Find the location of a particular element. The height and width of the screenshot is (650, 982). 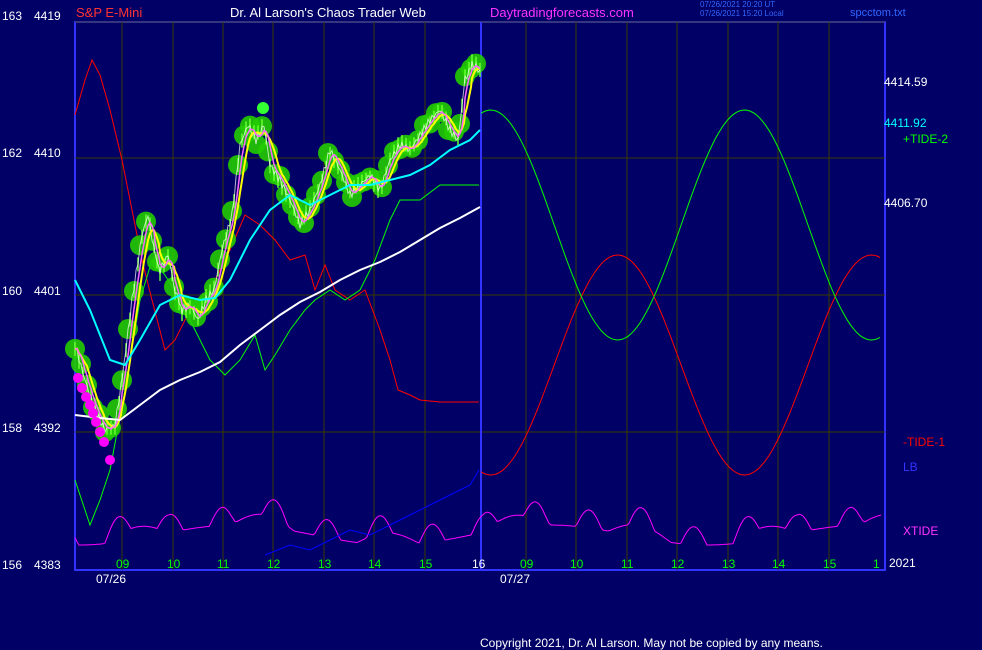

lb-line is located at coordinates (372, 512).